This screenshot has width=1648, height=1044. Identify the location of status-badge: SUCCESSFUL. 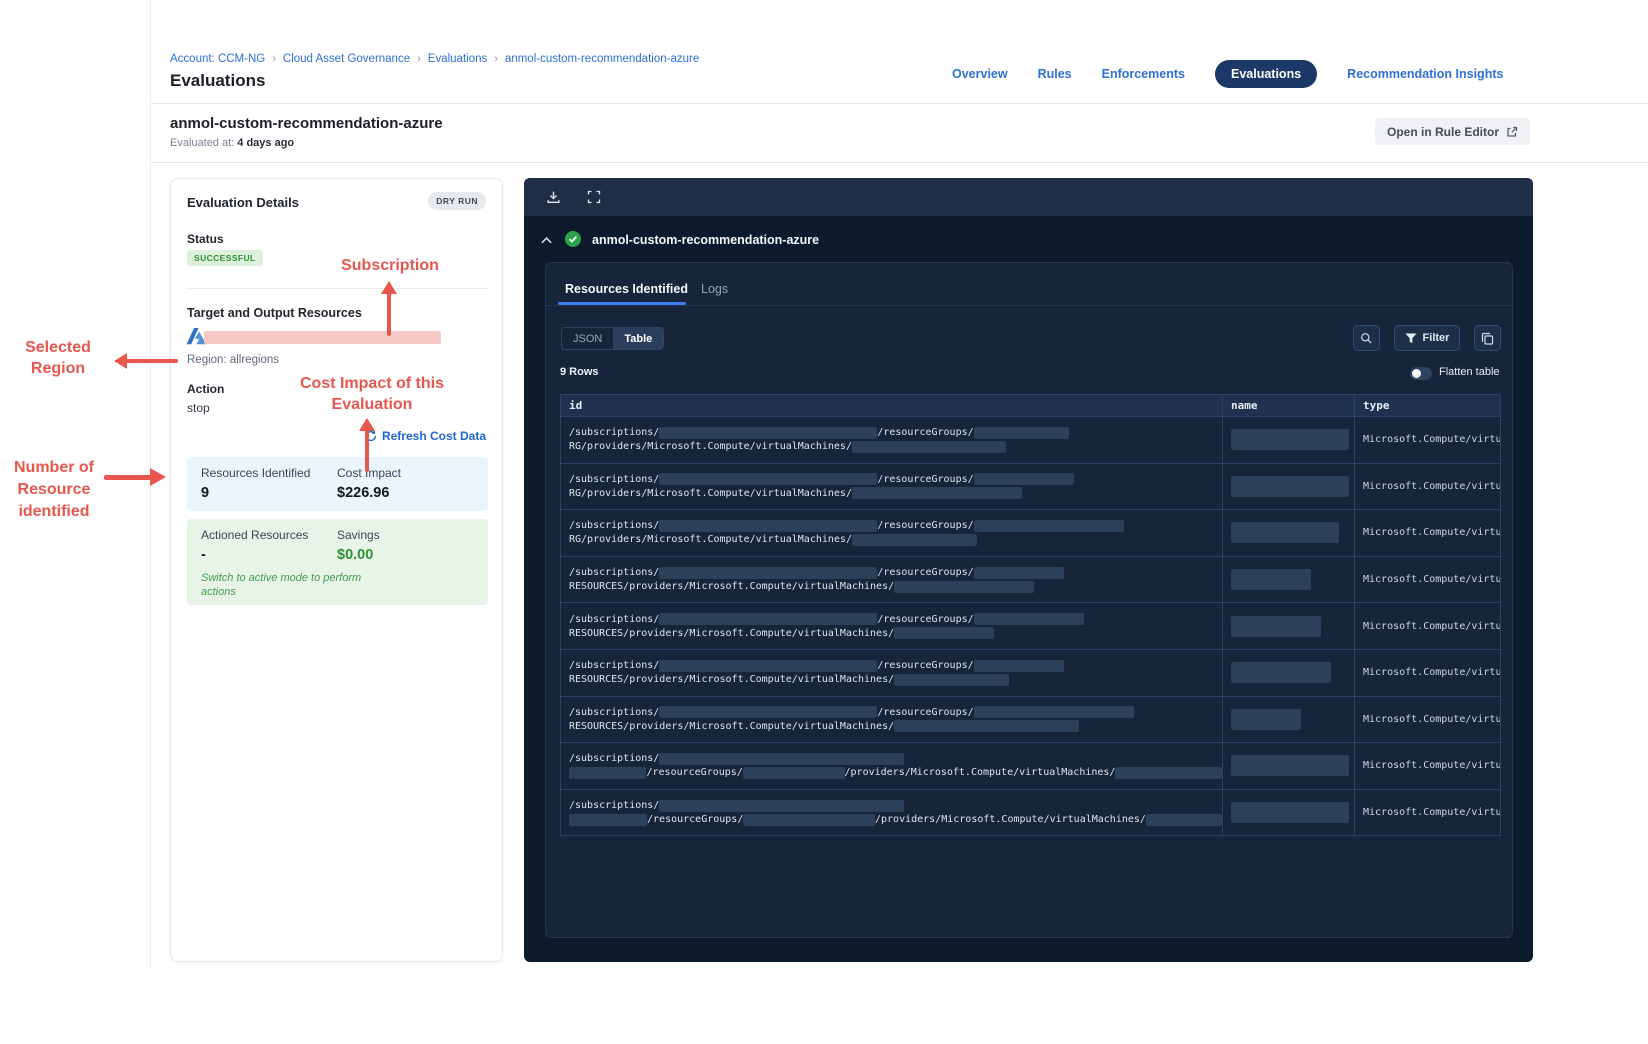
(225, 258).